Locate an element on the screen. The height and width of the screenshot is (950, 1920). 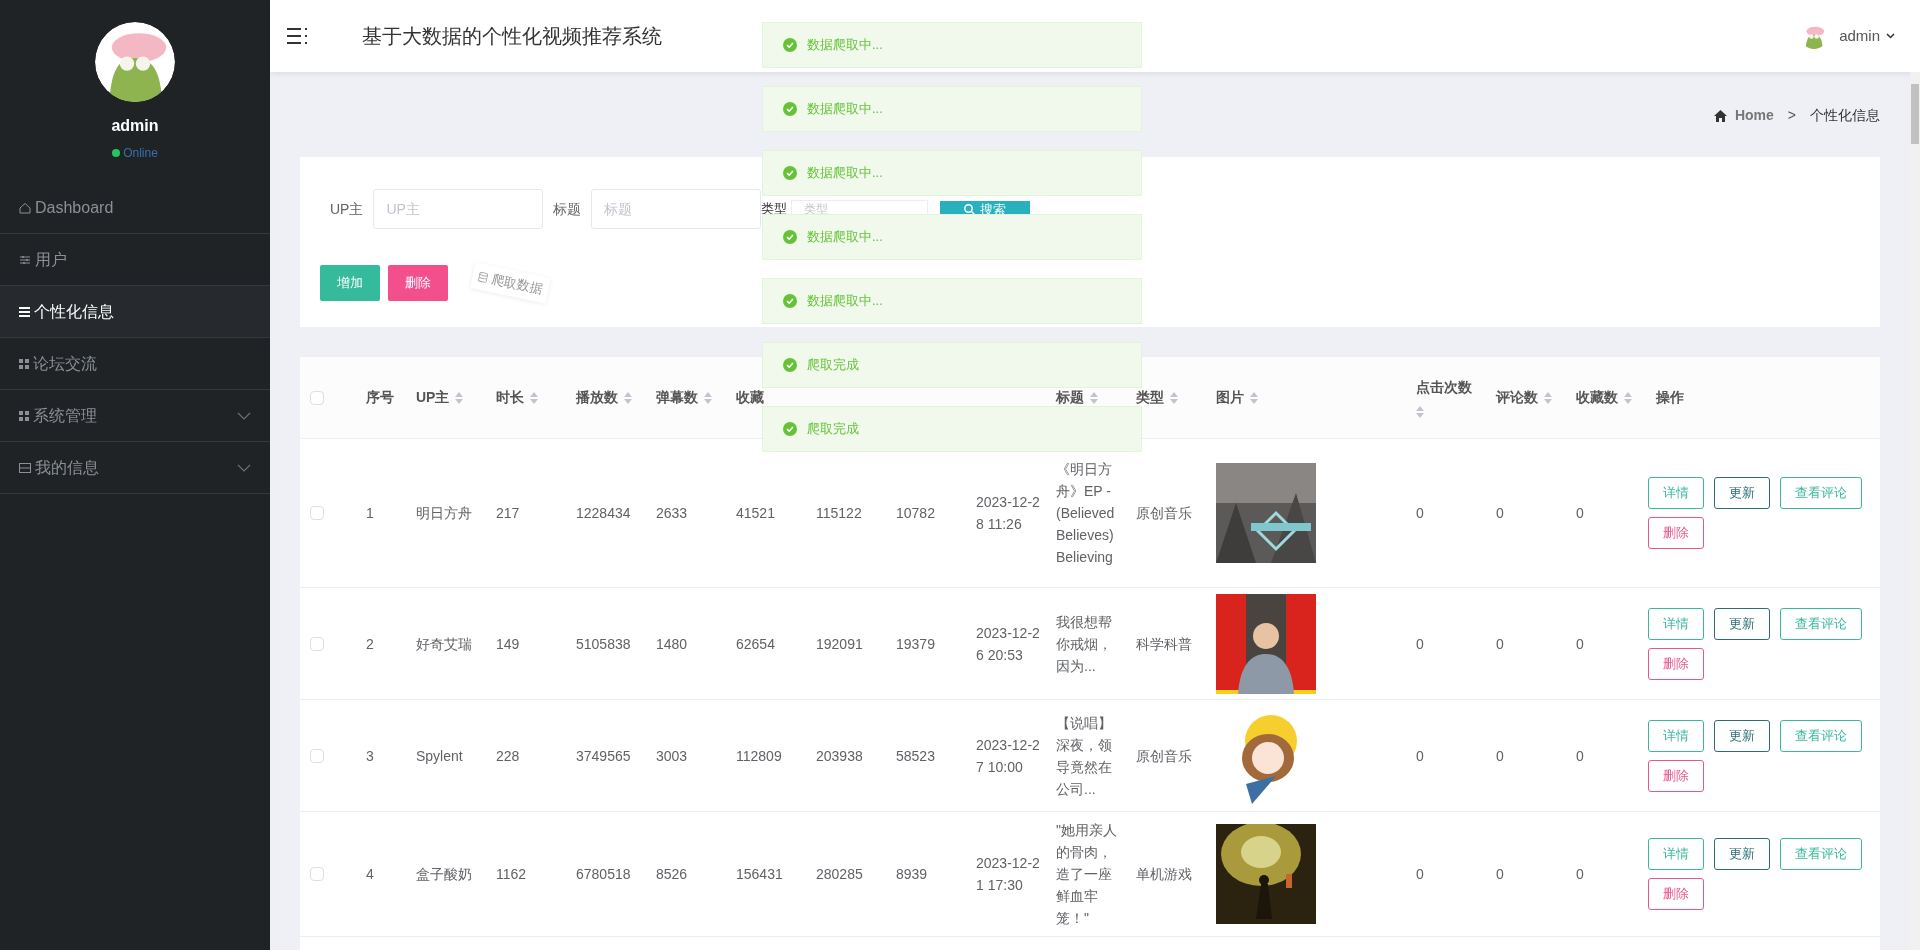
table-cell: 4 is located at coordinates (370, 874).